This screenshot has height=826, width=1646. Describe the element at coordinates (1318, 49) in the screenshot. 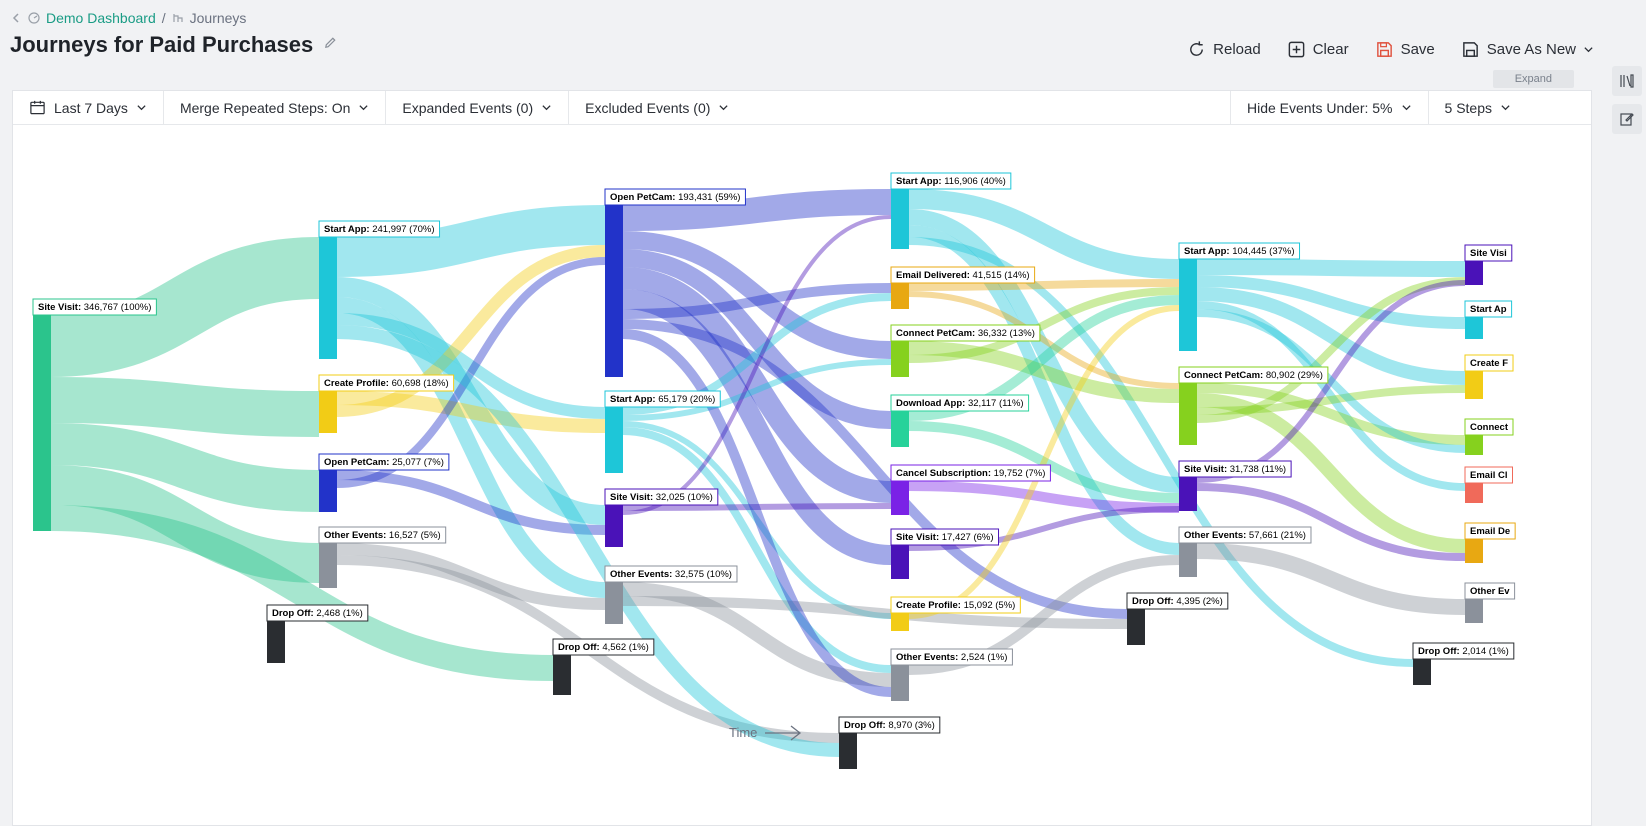

I see `clear-button: Clear` at that location.